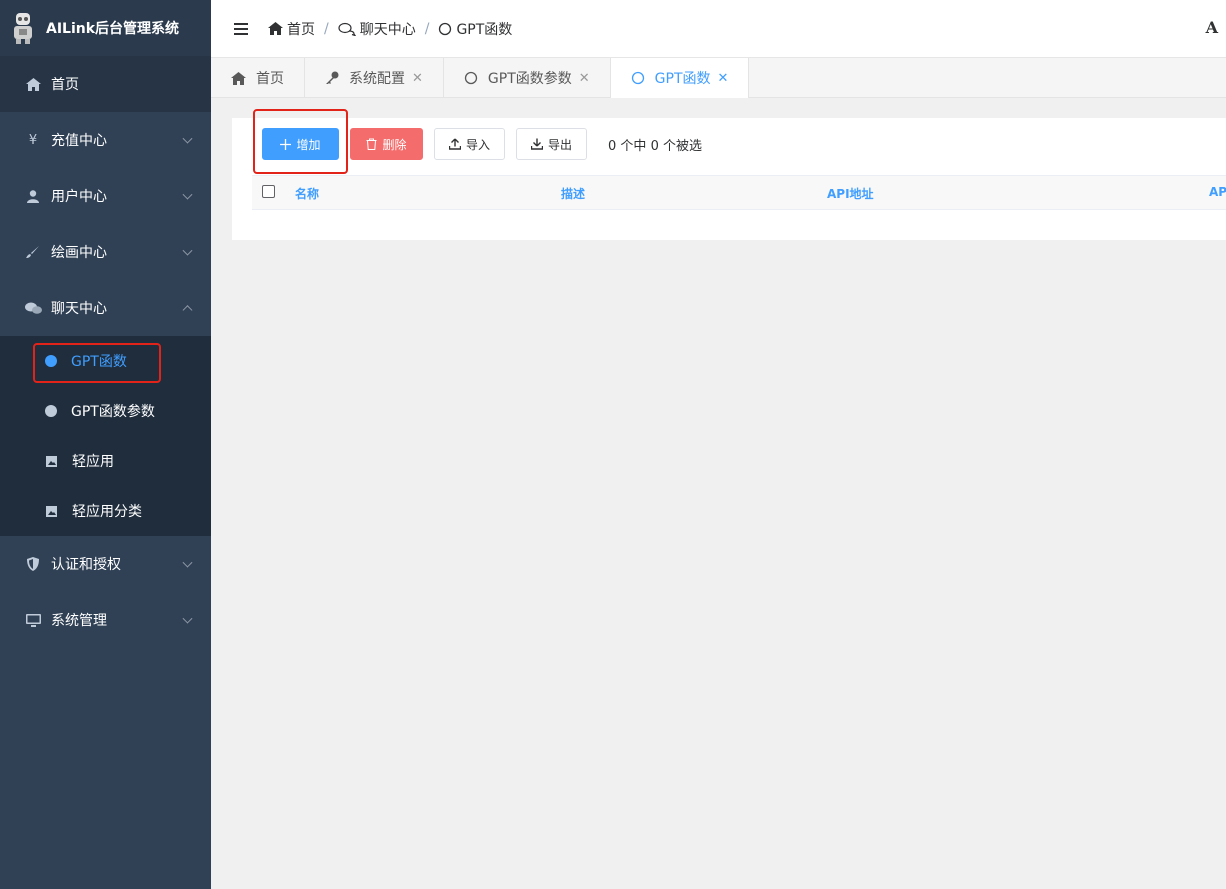 Image resolution: width=1226 pixels, height=889 pixels. What do you see at coordinates (79, 141) in the screenshot?
I see `menu-label: 充值中心` at bounding box center [79, 141].